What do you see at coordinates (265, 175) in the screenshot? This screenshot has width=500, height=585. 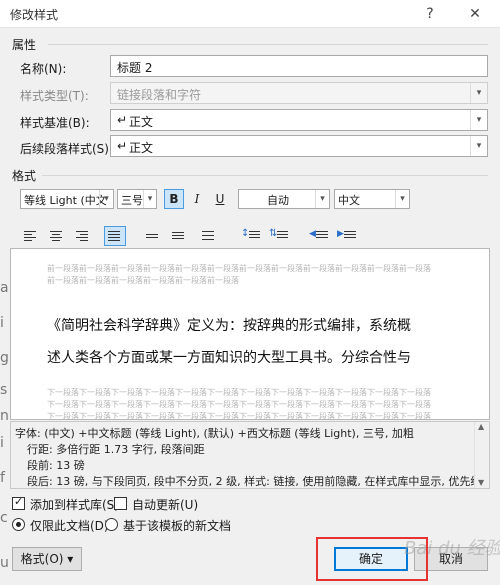 I see `format-divider` at bounding box center [265, 175].